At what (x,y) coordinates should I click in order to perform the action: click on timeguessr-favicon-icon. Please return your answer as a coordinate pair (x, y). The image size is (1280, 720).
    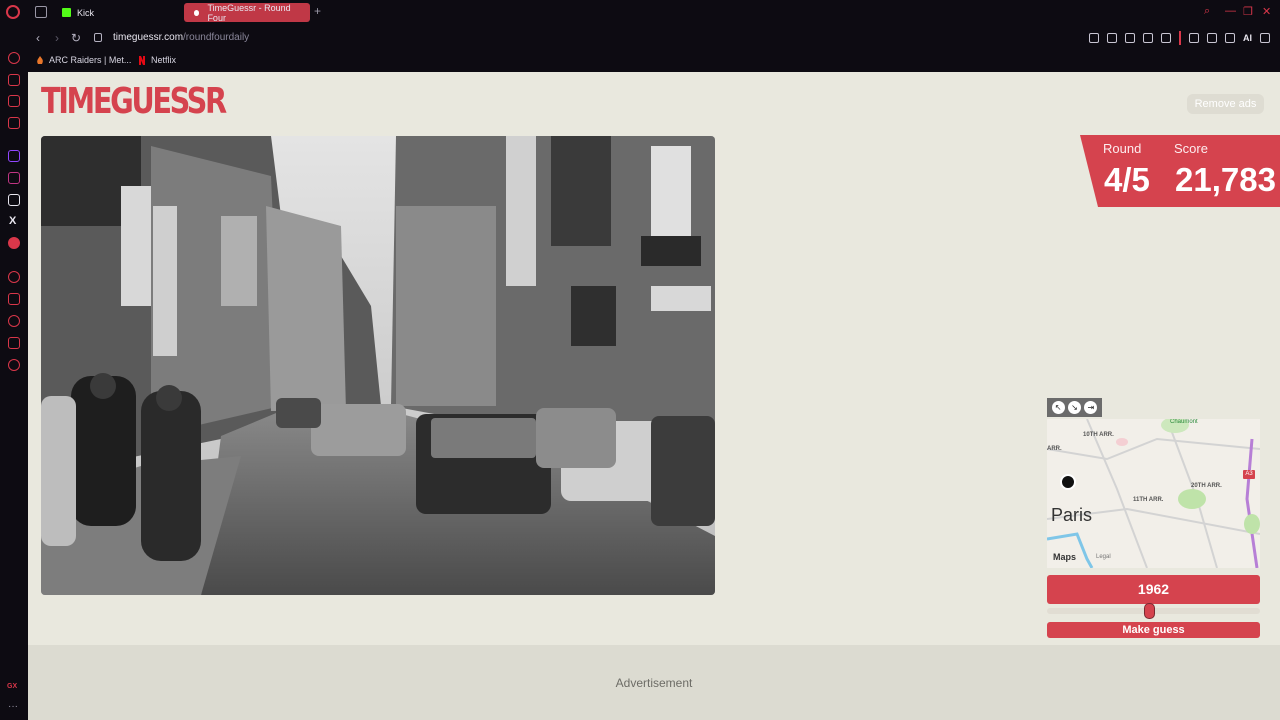
    Looking at the image, I should click on (197, 12).